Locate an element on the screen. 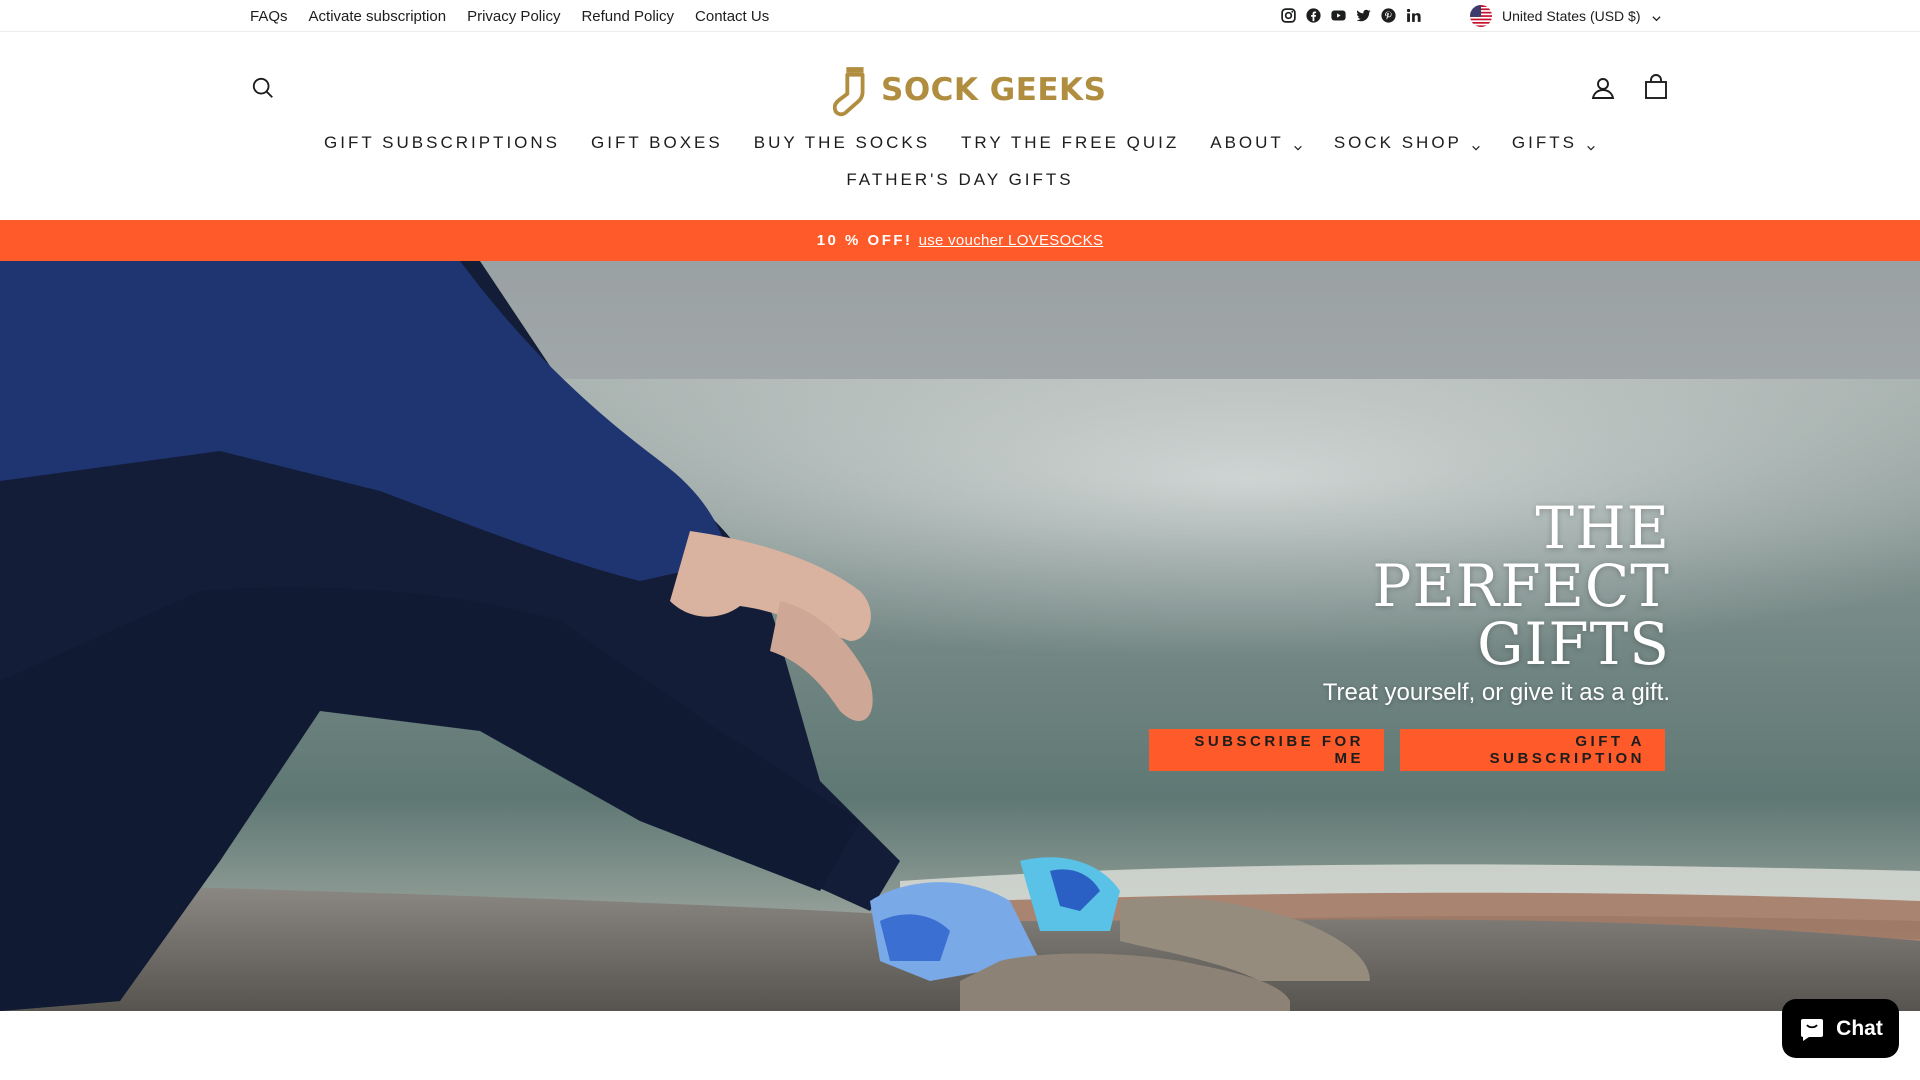 The width and height of the screenshot is (1920, 1080). country-selector-label: United States (USD $) is located at coordinates (1571, 16).